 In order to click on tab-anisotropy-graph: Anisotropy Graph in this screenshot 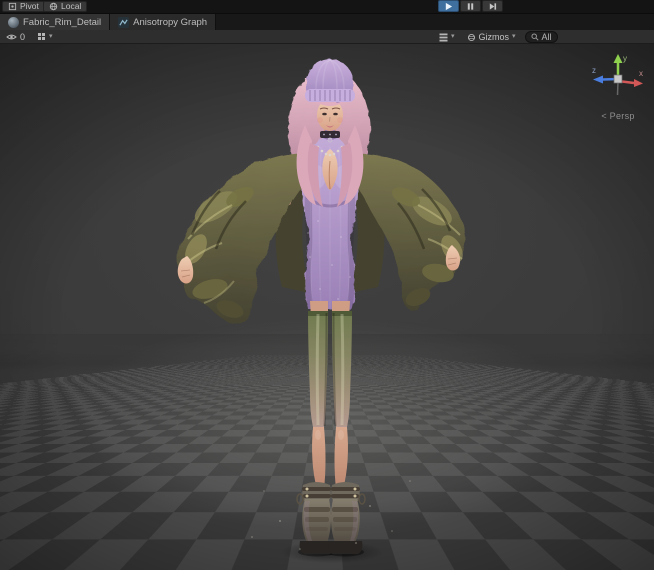, I will do `click(163, 22)`.